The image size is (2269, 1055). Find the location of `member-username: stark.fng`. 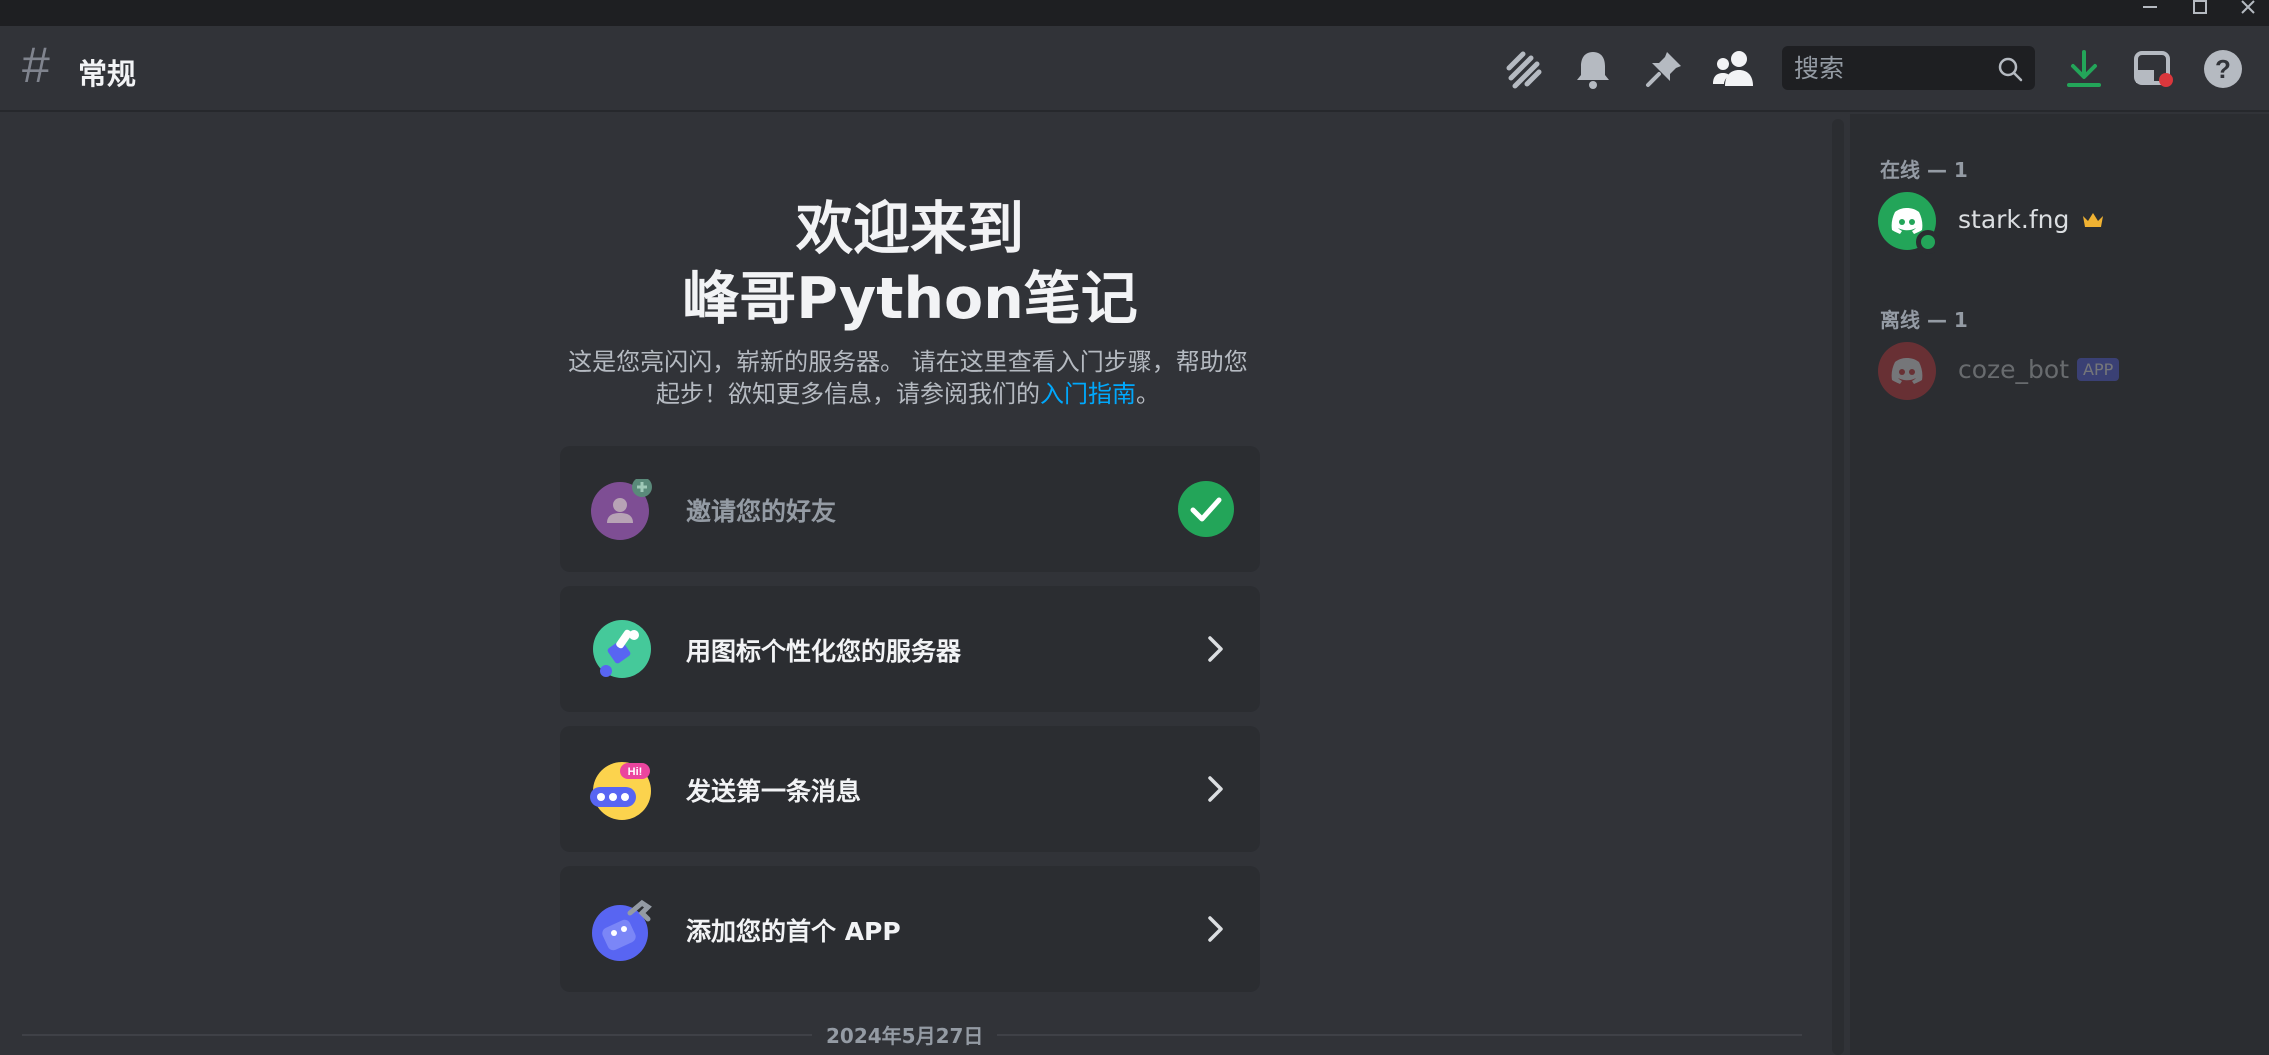

member-username: stark.fng is located at coordinates (2014, 219).